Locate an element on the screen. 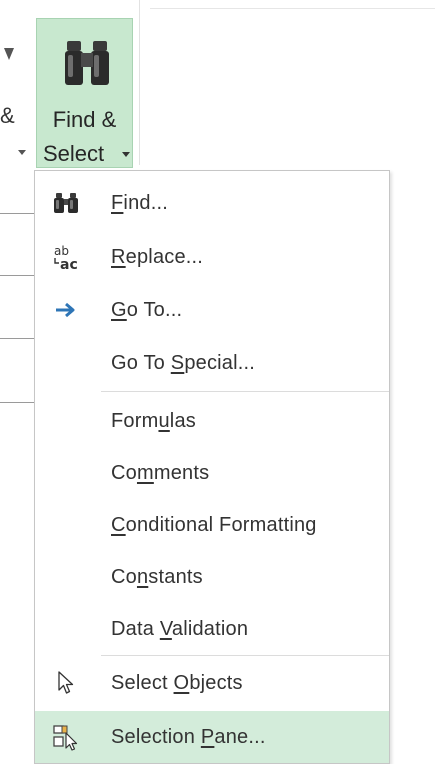 The image size is (435, 764). menu-item-label: Formulas is located at coordinates (153, 420).